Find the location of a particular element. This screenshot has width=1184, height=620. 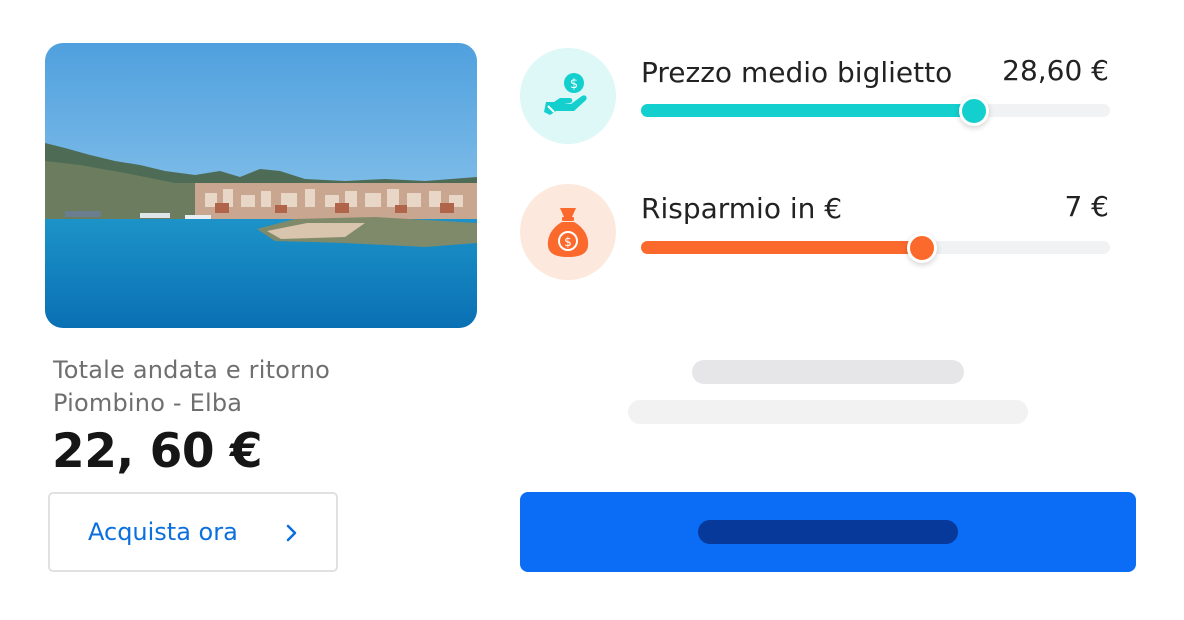

avg-ticket-price-label: Prezzo medio biglietto is located at coordinates (797, 72).